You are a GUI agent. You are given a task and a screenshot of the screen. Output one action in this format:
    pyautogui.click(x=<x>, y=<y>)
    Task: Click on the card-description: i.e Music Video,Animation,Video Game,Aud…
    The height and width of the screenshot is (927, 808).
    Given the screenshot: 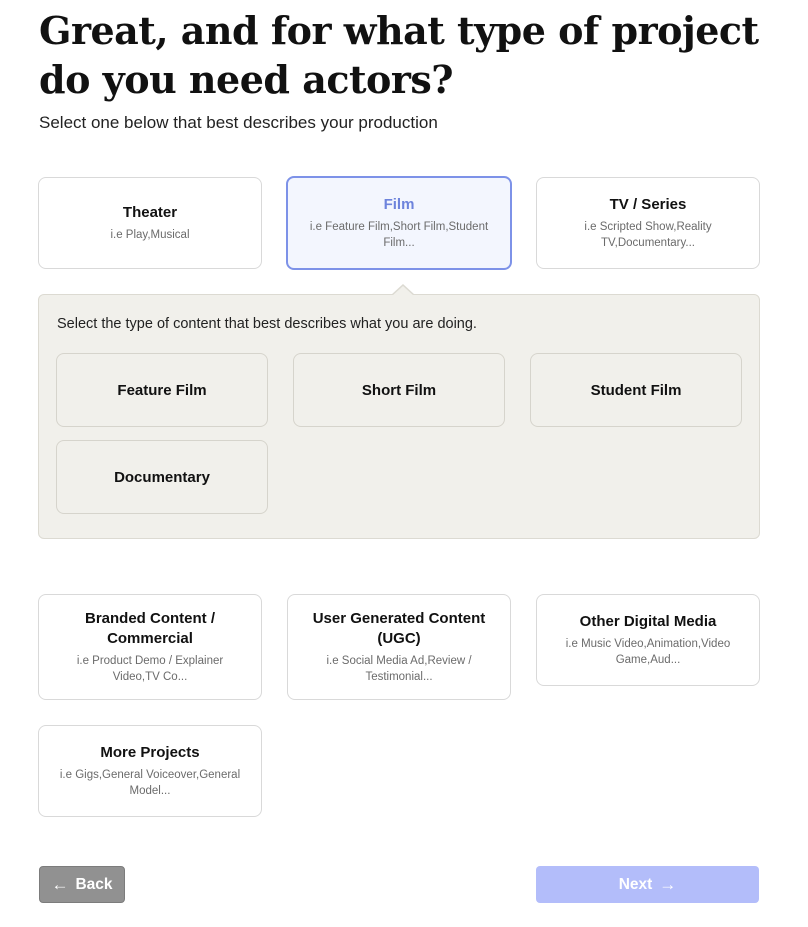 What is the action you would take?
    pyautogui.click(x=648, y=652)
    